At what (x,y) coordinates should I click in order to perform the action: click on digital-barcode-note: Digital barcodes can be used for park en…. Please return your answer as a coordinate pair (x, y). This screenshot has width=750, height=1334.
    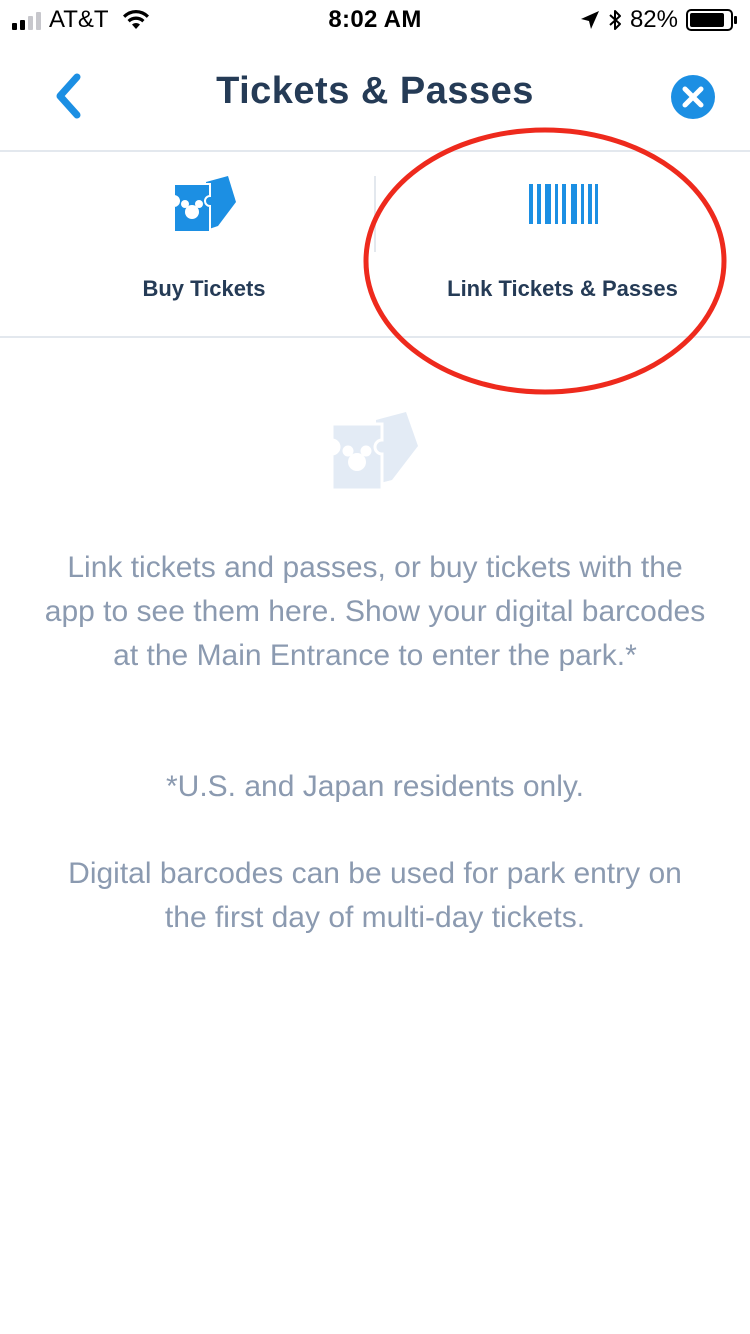
    Looking at the image, I should click on (375, 895).